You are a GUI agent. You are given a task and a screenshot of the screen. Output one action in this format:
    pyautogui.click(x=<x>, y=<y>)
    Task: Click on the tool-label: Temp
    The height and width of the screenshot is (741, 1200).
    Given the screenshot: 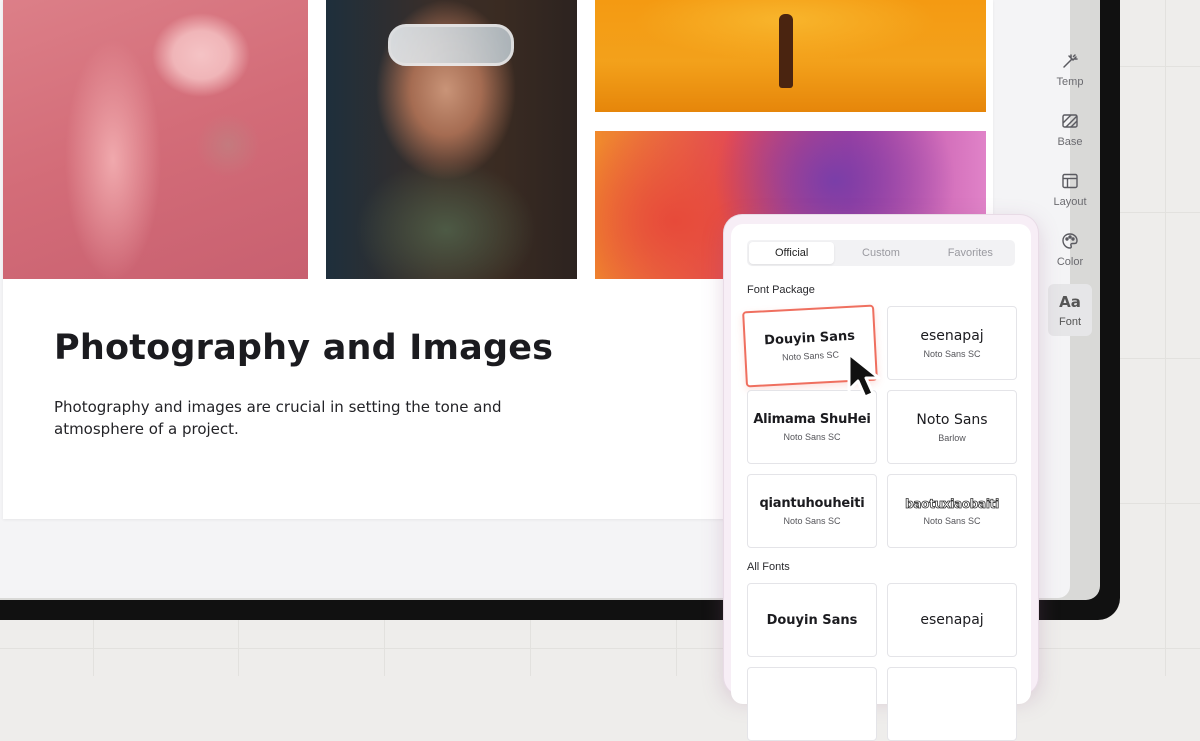 What is the action you would take?
    pyautogui.click(x=1070, y=82)
    